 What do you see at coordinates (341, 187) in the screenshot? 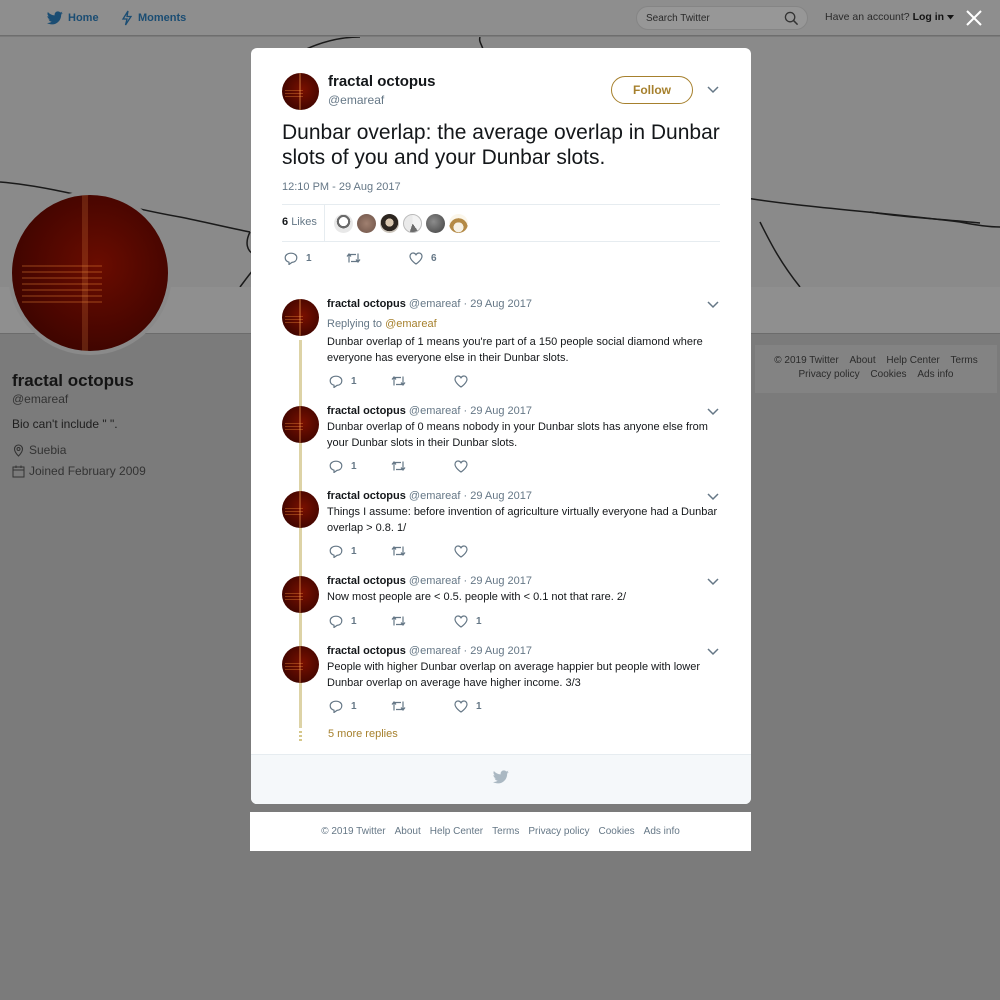
I see `tweet-timestamp: 12:10 PM - 29 Aug 2017` at bounding box center [341, 187].